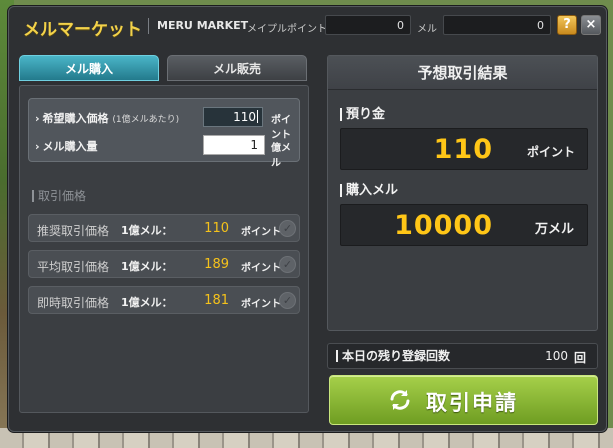 The height and width of the screenshot is (448, 613). Describe the element at coordinates (59, 196) in the screenshot. I see `trade-price-section-title: 取引価格` at that location.